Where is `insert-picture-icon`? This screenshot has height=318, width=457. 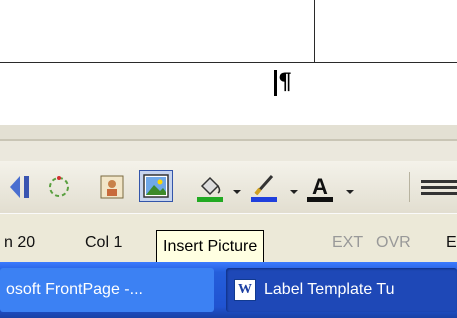
insert-picture-icon is located at coordinates (156, 186).